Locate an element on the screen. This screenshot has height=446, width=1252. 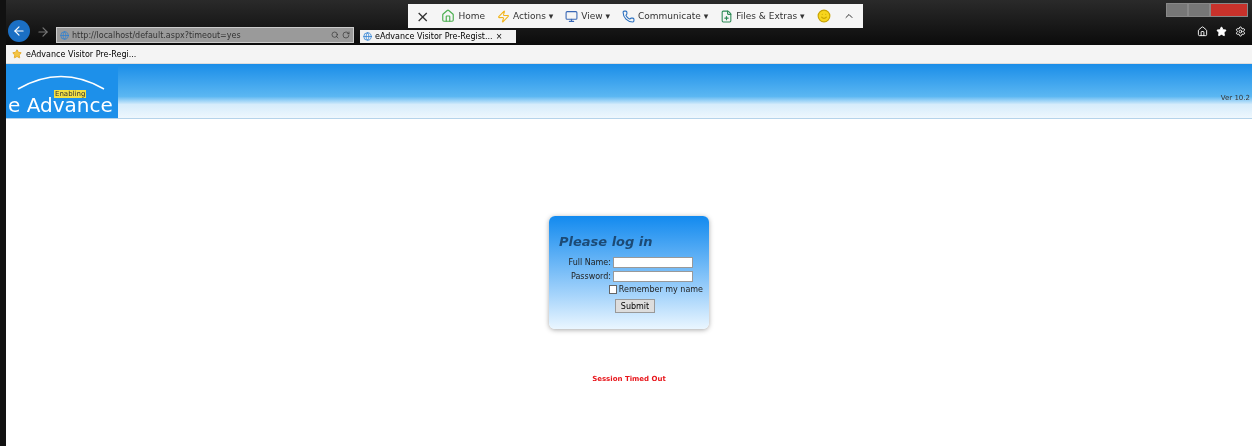
file-icon is located at coordinates (727, 16).